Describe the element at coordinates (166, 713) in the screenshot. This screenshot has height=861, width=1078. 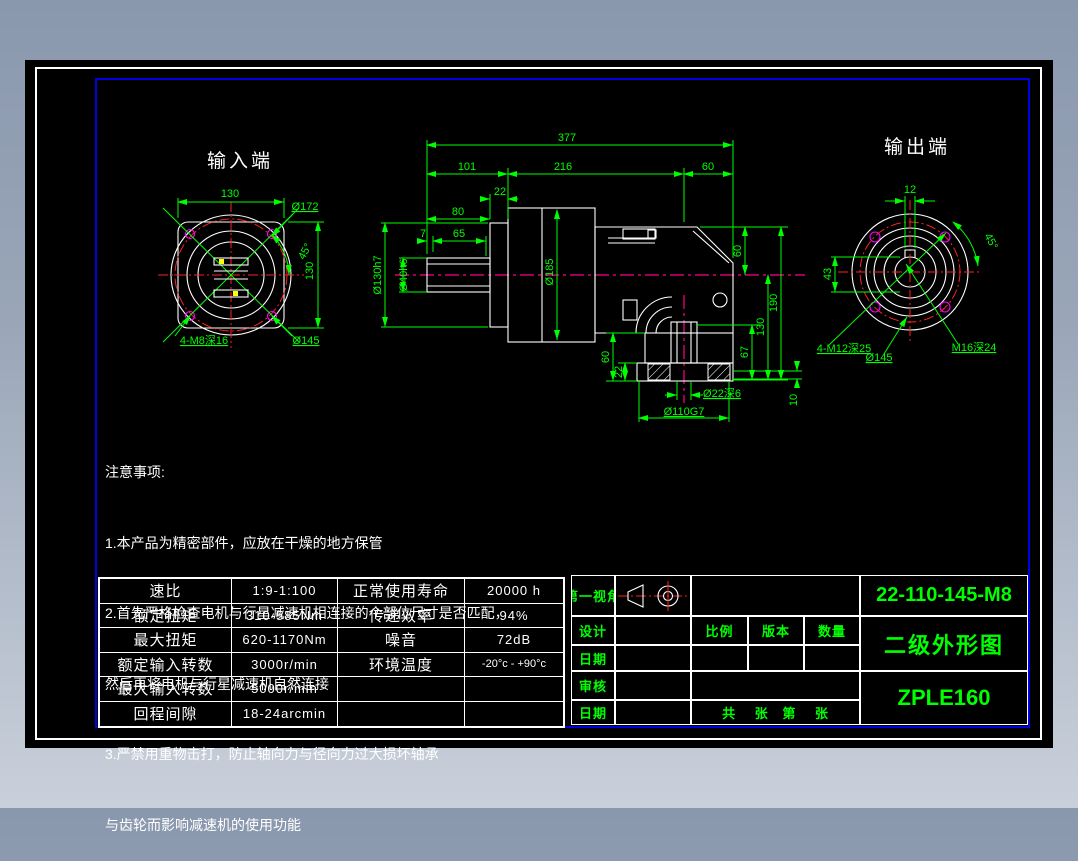
I see `spec-cell: 回程间隙` at that location.